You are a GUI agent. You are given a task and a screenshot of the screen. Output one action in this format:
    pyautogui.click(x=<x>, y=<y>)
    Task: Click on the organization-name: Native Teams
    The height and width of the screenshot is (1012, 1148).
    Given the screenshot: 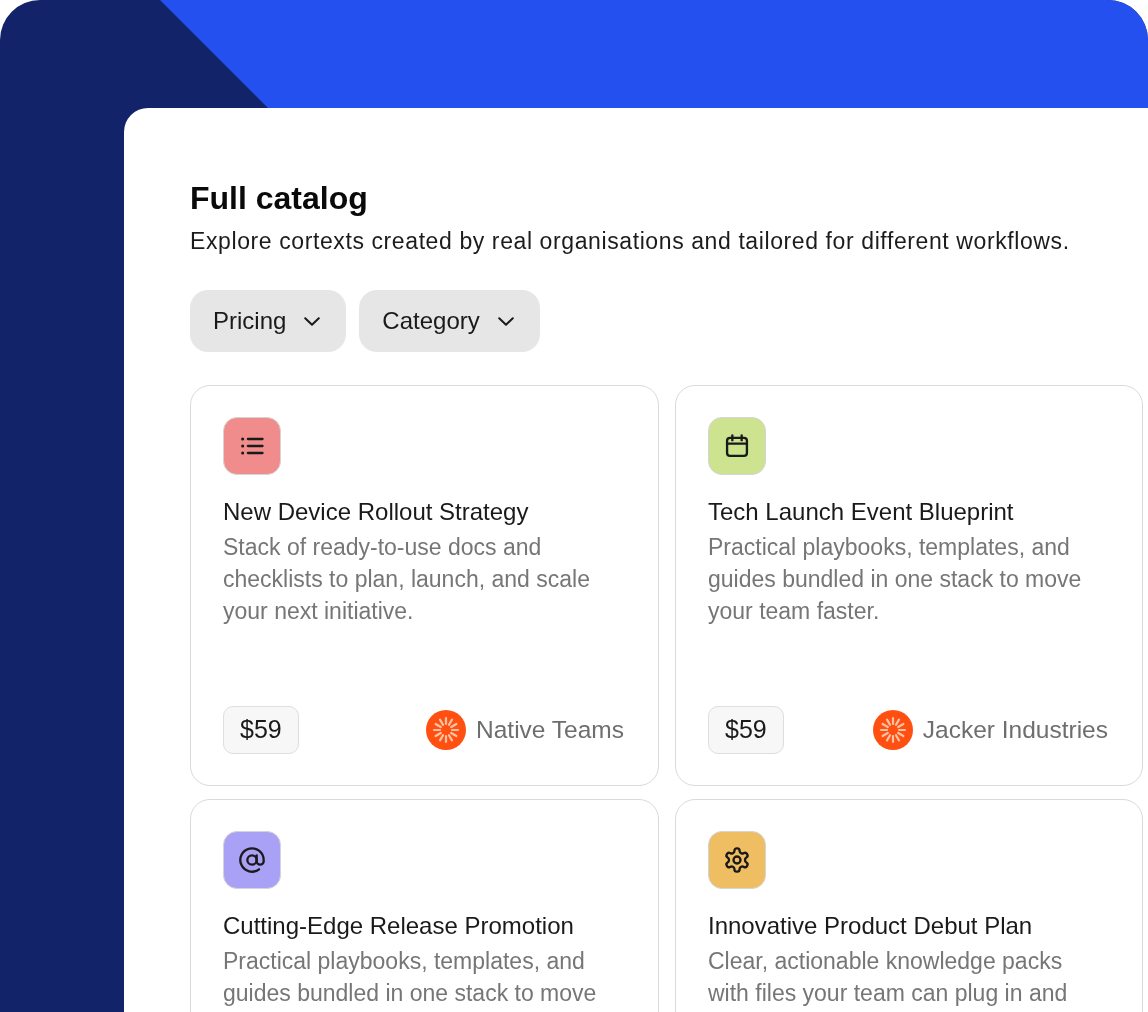 What is the action you would take?
    pyautogui.click(x=550, y=729)
    